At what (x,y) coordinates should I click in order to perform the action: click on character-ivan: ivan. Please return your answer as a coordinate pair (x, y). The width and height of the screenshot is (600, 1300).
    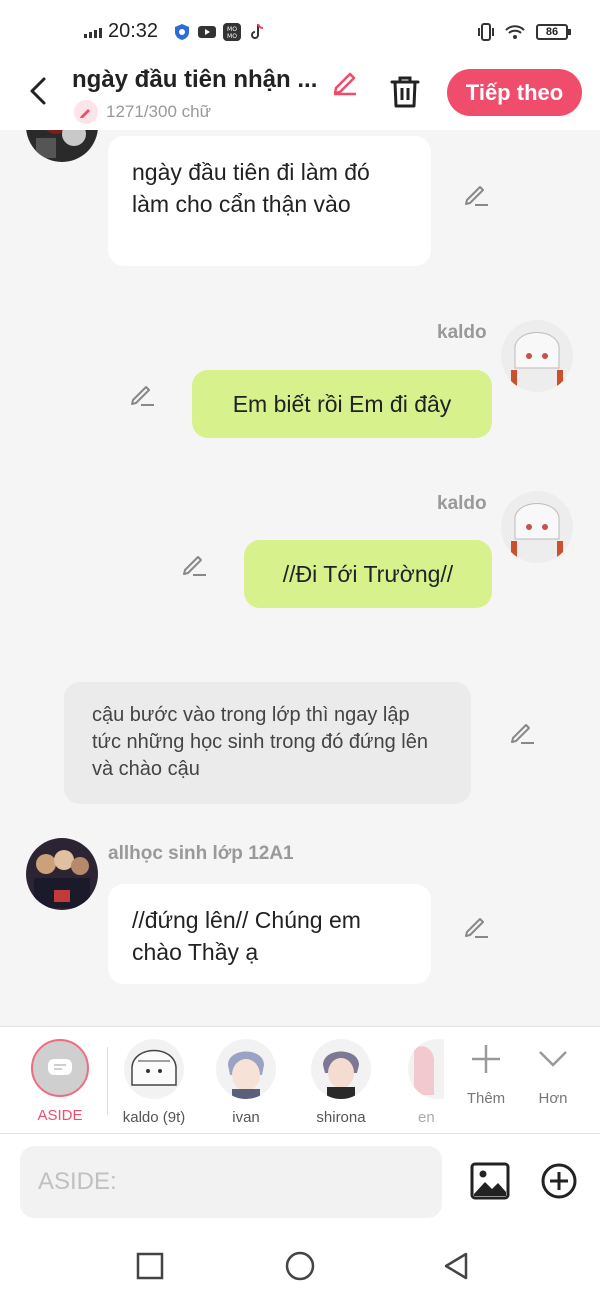
    Looking at the image, I should click on (246, 1082).